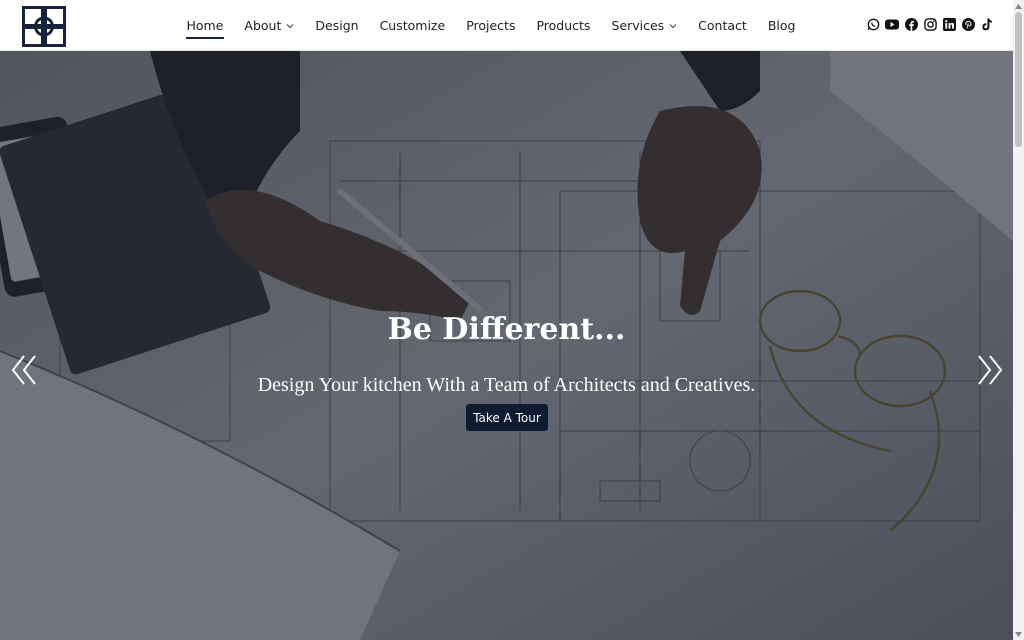  What do you see at coordinates (638, 25) in the screenshot?
I see `nav-services-label: Services` at bounding box center [638, 25].